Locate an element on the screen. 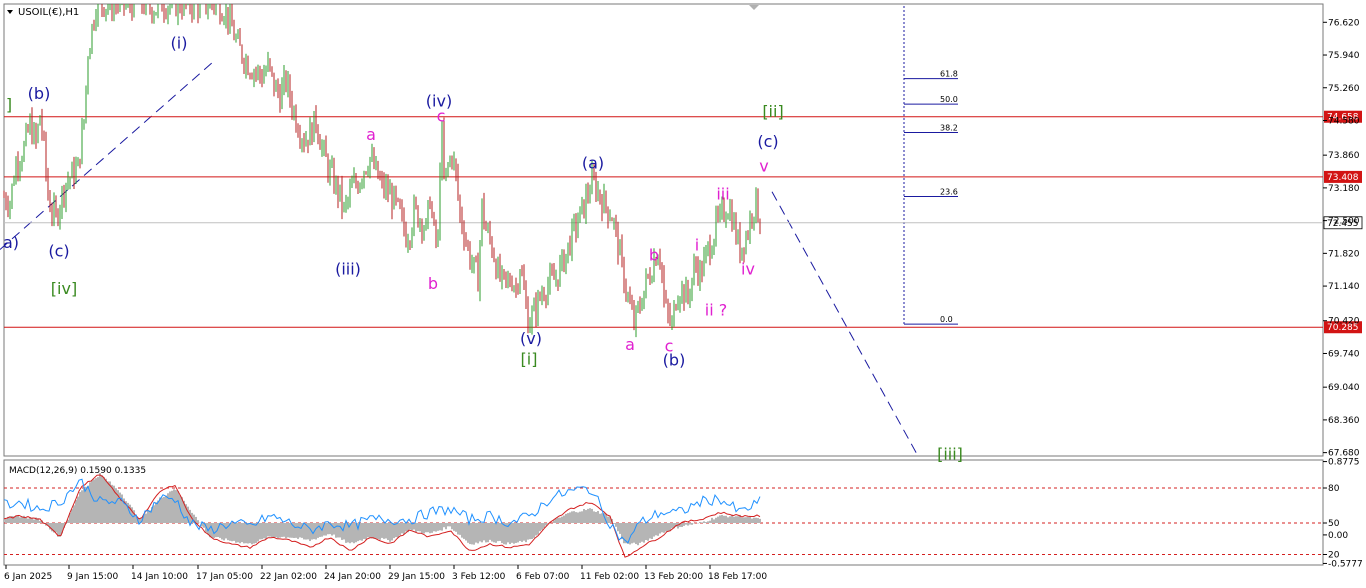 This screenshot has height=588, width=1366. wave-label: [i] is located at coordinates (529, 358).